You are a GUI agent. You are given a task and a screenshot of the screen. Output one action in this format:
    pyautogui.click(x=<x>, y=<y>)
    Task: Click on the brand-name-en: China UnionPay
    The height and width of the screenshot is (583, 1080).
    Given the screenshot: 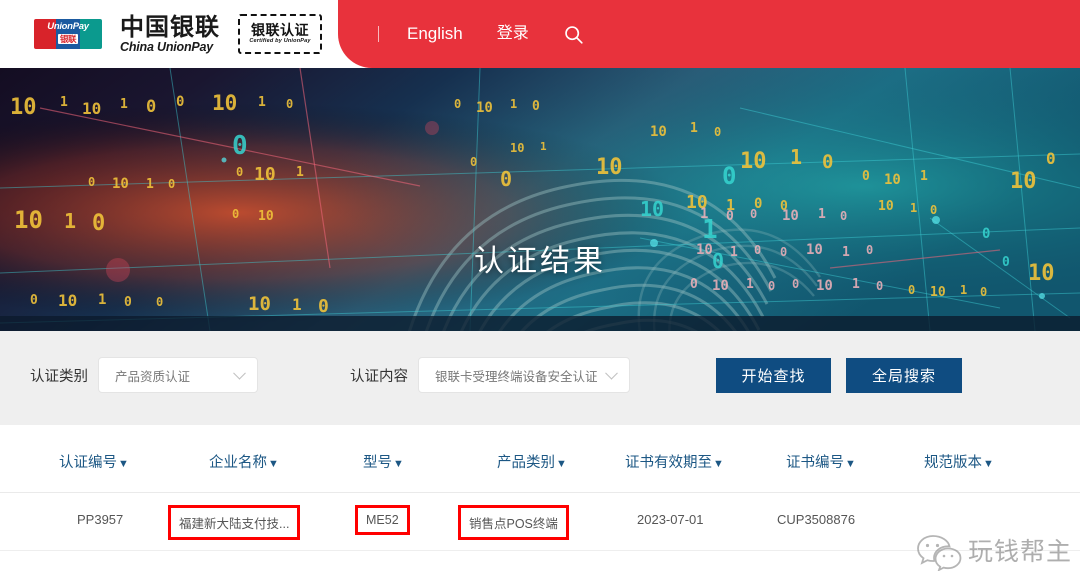 What is the action you would take?
    pyautogui.click(x=167, y=46)
    